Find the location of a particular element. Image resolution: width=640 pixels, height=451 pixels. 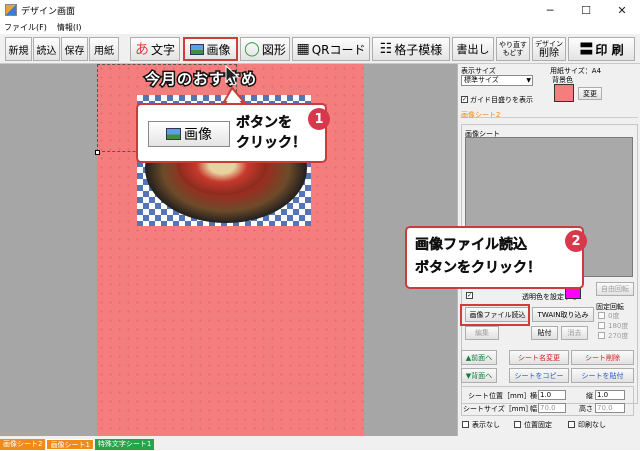

callout-image-button-label: 画像 is located at coordinates (198, 135).